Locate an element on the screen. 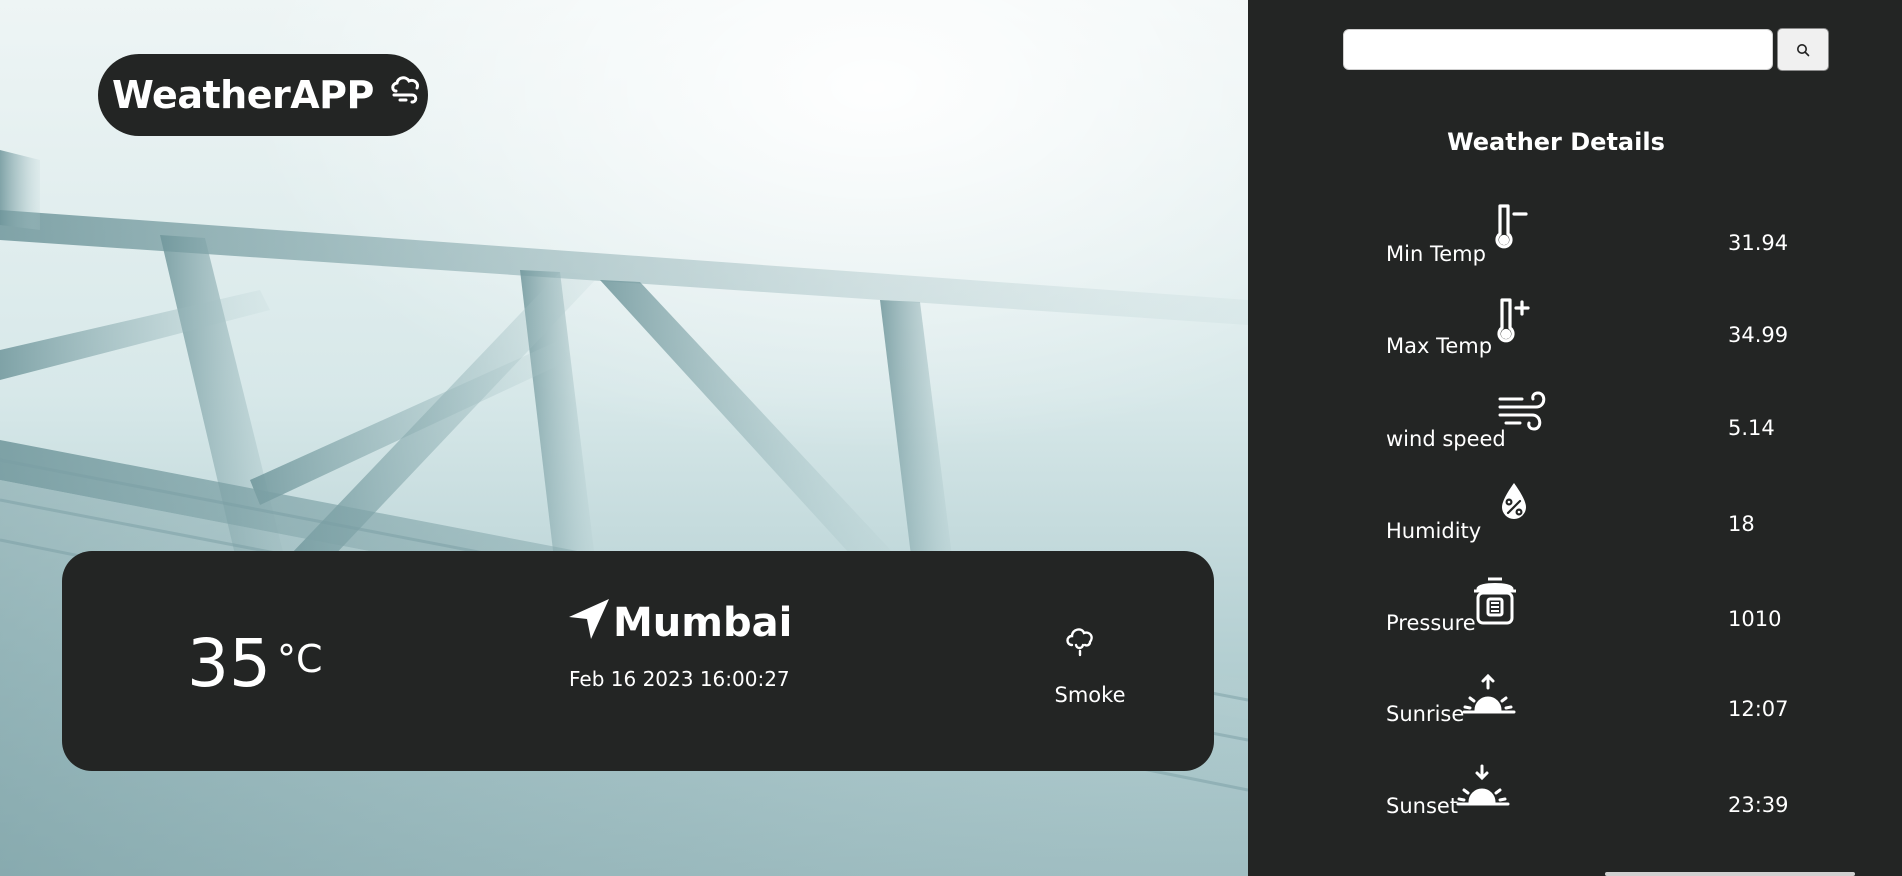 Image resolution: width=1902 pixels, height=876 pixels. thermometer-minus-icon is located at coordinates (1511, 226).